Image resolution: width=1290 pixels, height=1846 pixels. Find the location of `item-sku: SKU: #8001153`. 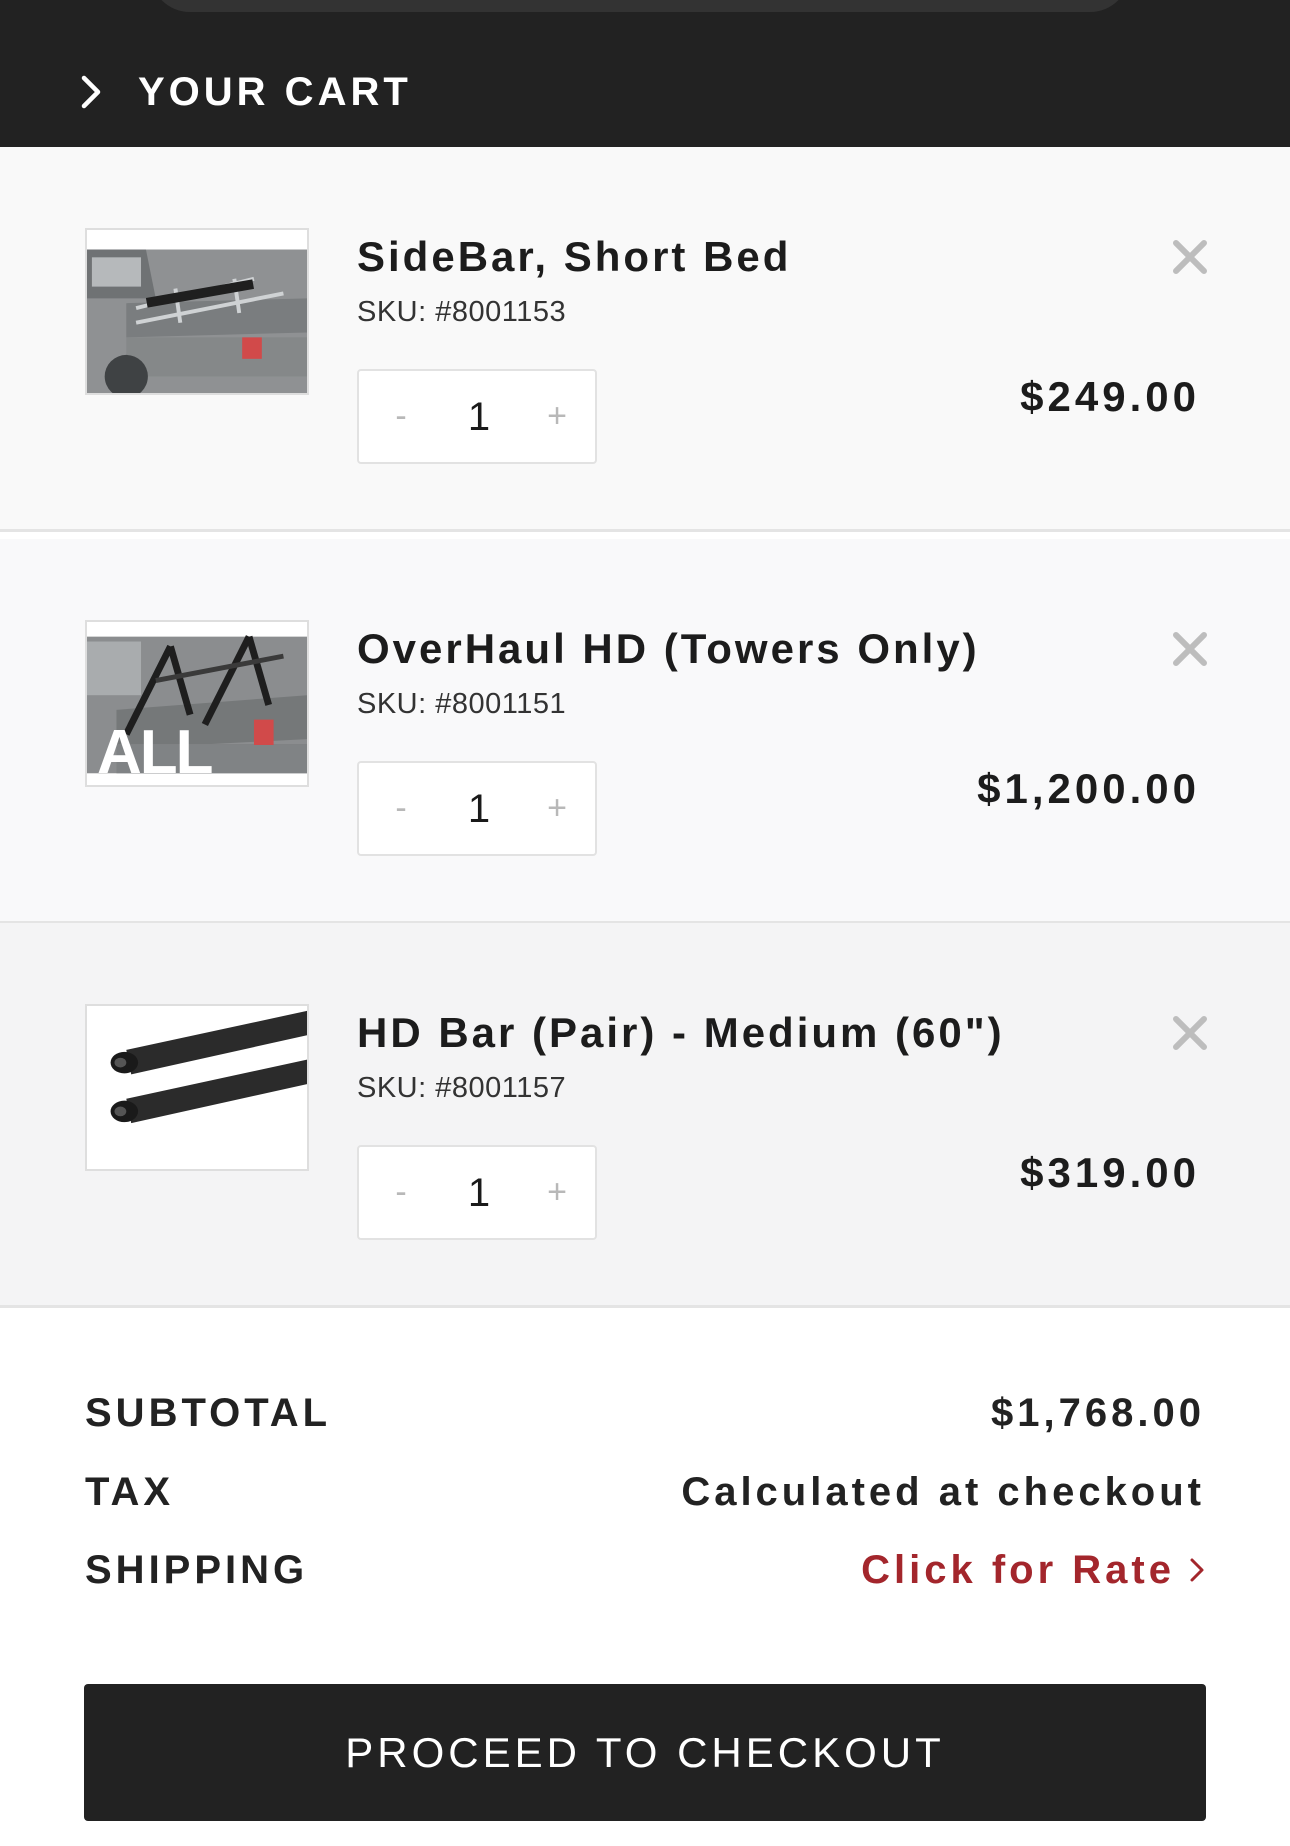

item-sku: SKU: #8001153 is located at coordinates (462, 312).